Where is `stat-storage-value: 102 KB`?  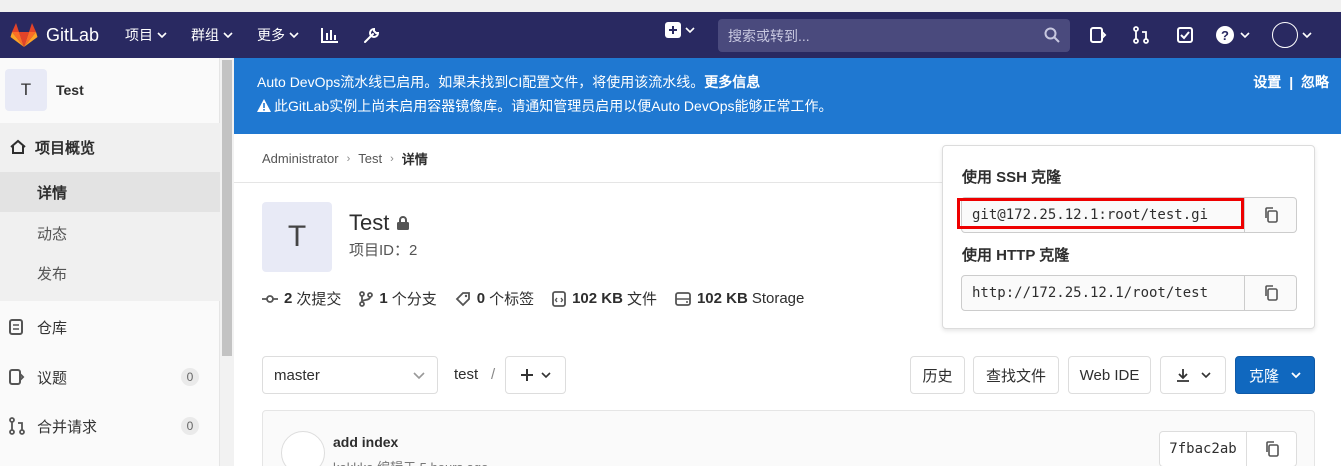 stat-storage-value: 102 KB is located at coordinates (722, 298).